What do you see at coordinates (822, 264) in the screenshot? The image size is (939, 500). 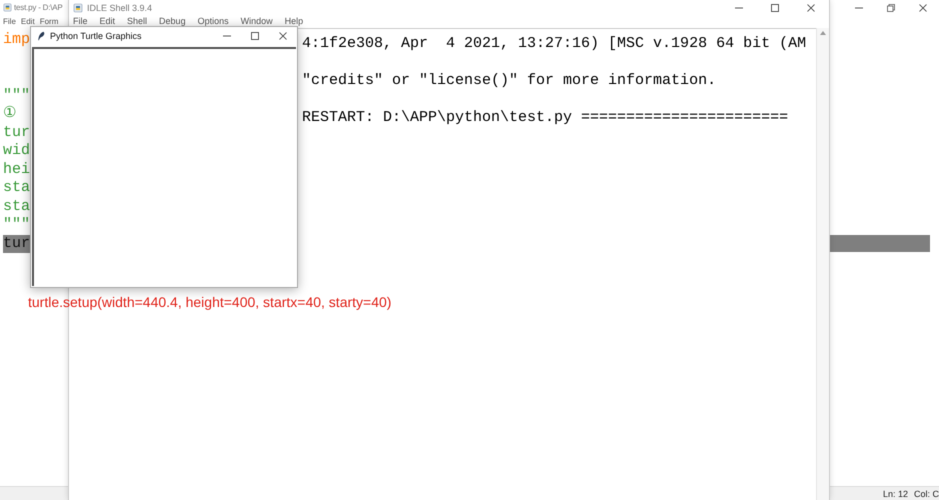 I see `scrollbar` at bounding box center [822, 264].